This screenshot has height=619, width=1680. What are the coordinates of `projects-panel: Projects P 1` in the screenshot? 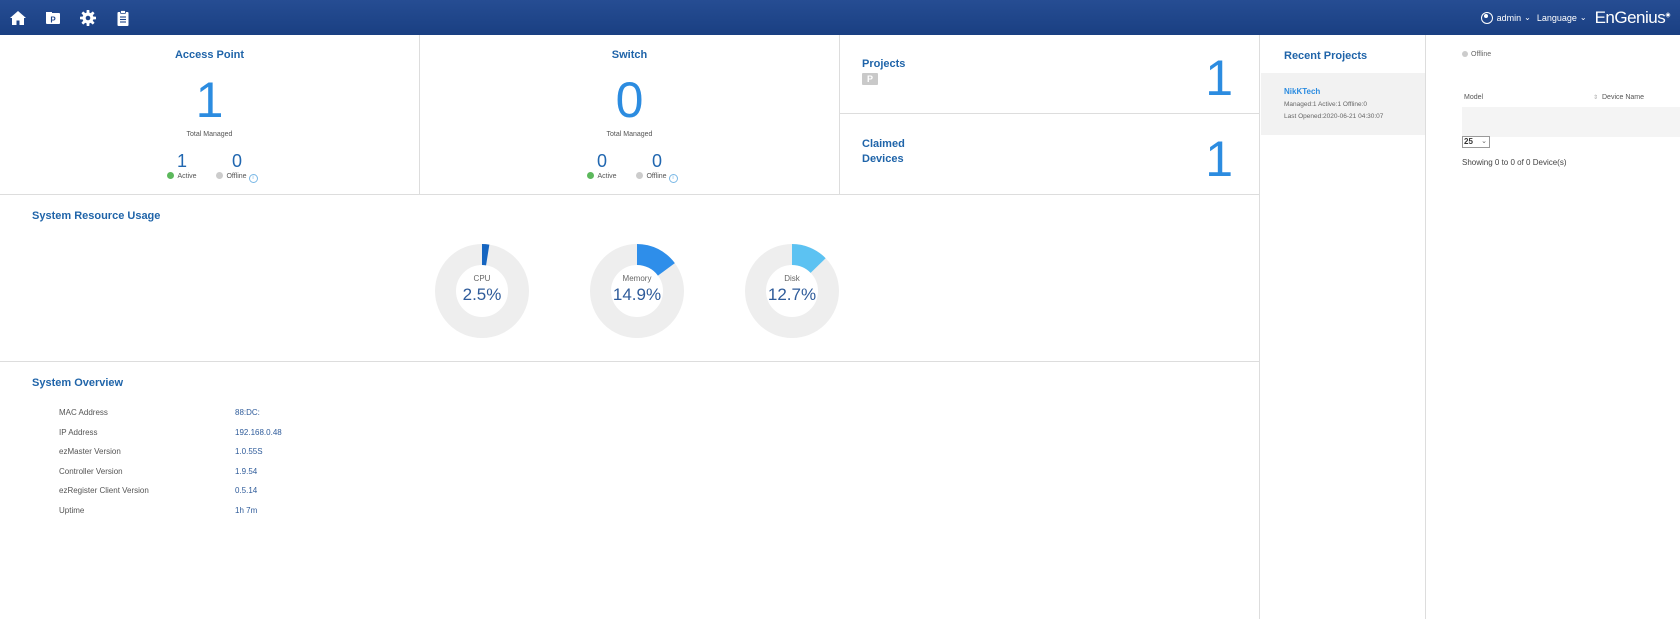 It's located at (1050, 74).